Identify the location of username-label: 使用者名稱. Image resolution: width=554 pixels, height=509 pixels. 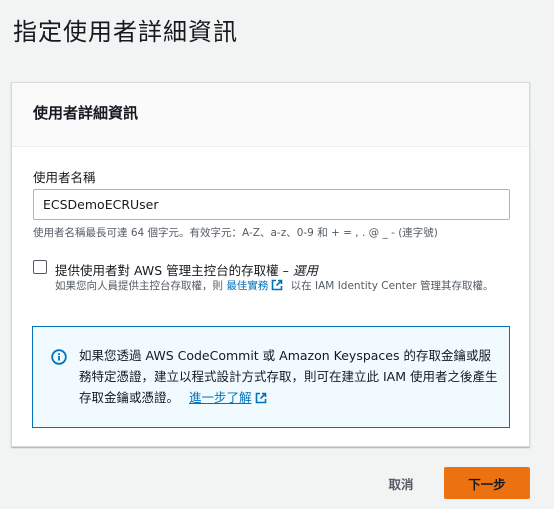
(64, 177).